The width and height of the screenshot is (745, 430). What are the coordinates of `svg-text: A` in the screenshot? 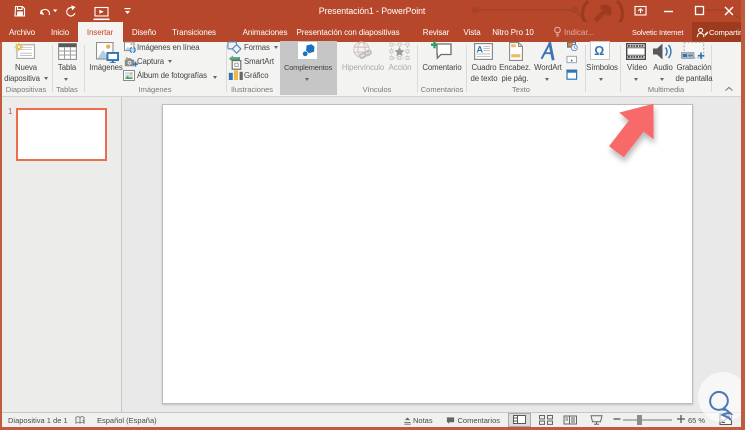 It's located at (480, 50).